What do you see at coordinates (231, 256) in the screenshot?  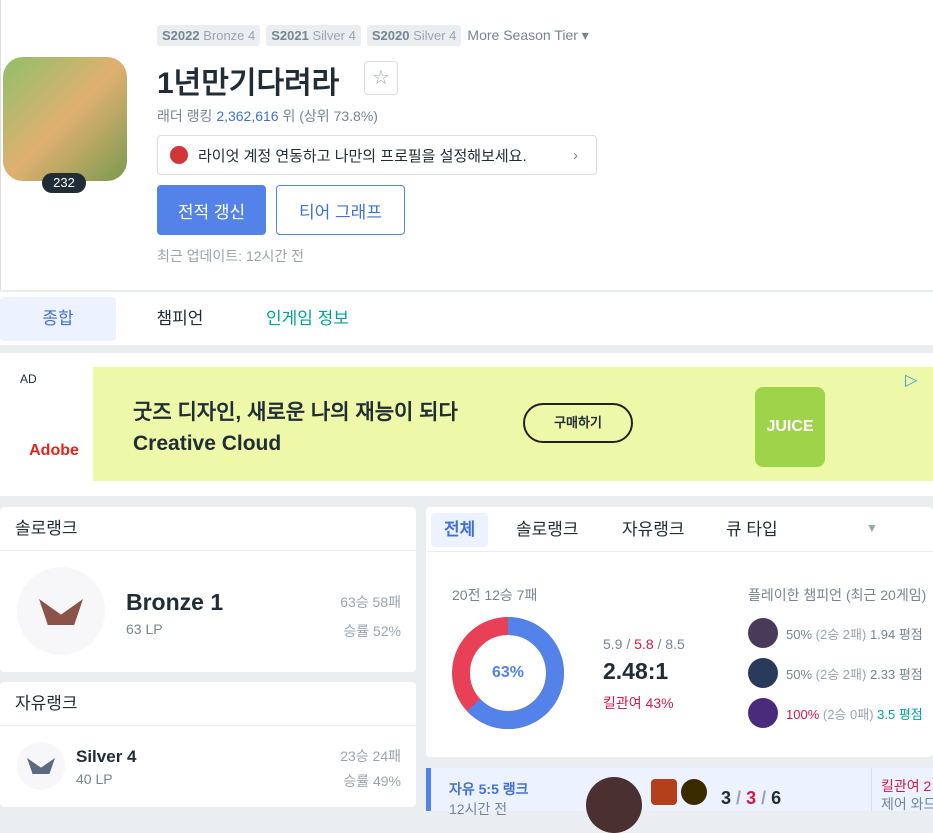 I see `last-updated: 최근 업데이트: 12시간 전` at bounding box center [231, 256].